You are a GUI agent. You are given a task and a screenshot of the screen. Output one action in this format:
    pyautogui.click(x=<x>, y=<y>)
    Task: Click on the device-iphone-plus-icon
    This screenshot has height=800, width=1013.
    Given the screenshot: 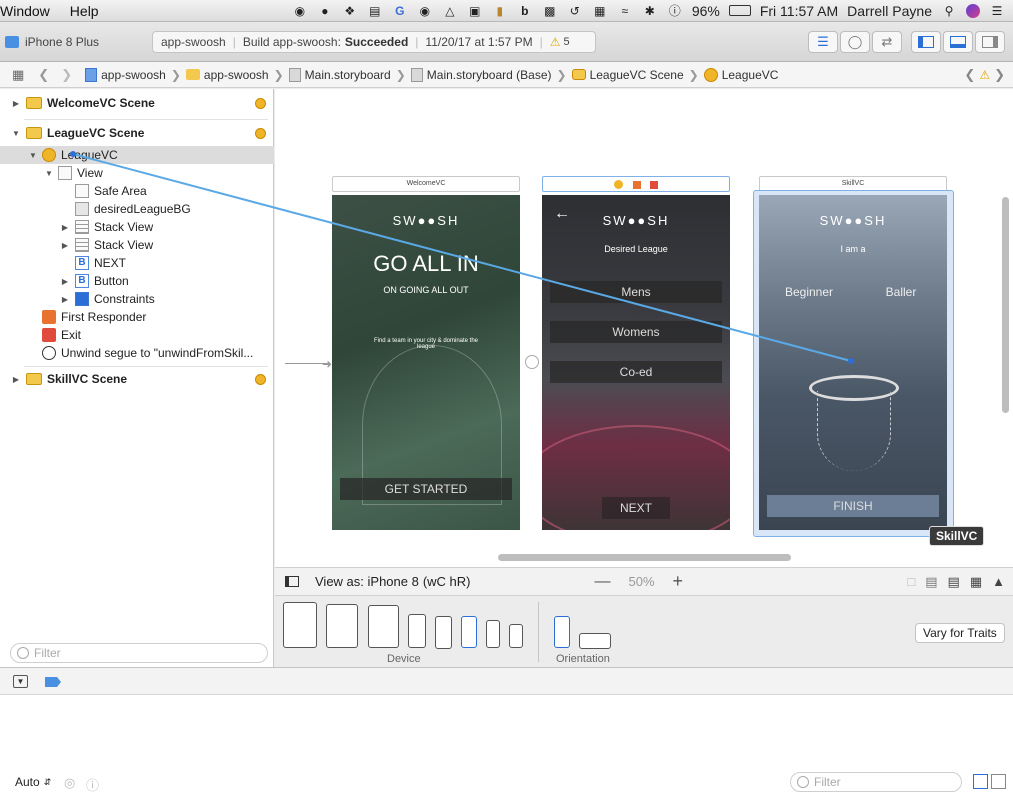 What is the action you would take?
    pyautogui.click(x=443, y=632)
    